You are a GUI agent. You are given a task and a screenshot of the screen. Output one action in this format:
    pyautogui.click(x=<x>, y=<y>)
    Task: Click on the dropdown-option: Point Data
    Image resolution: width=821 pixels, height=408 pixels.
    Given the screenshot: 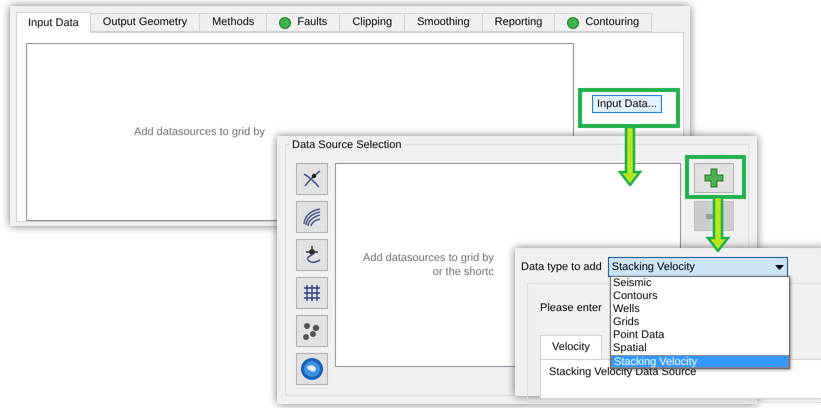 What is the action you would take?
    pyautogui.click(x=700, y=335)
    